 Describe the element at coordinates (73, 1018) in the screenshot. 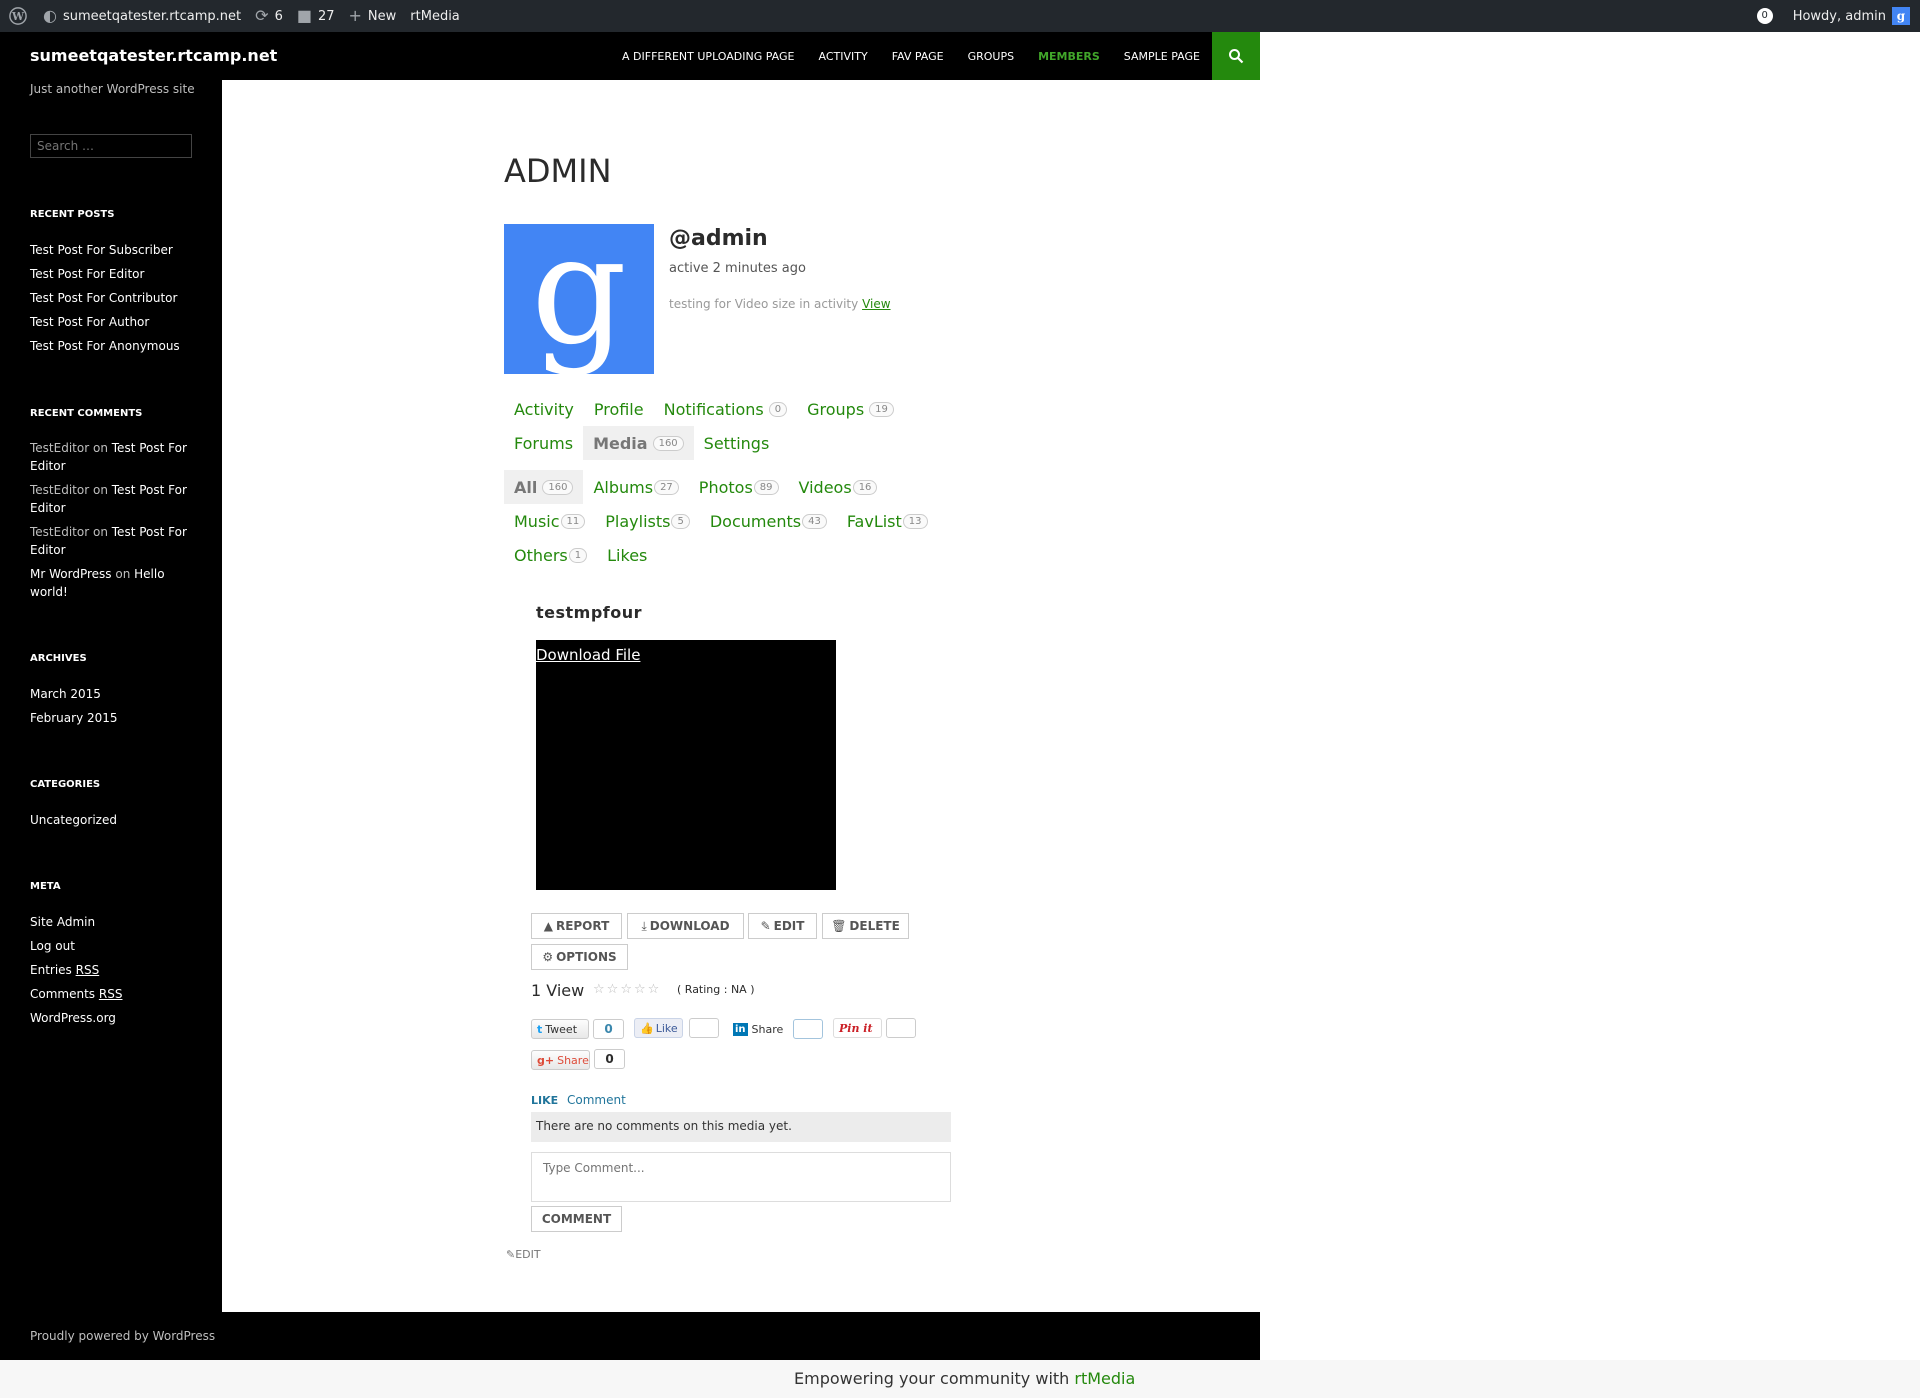

I see `wordpress-org-link: WordPress.org` at that location.